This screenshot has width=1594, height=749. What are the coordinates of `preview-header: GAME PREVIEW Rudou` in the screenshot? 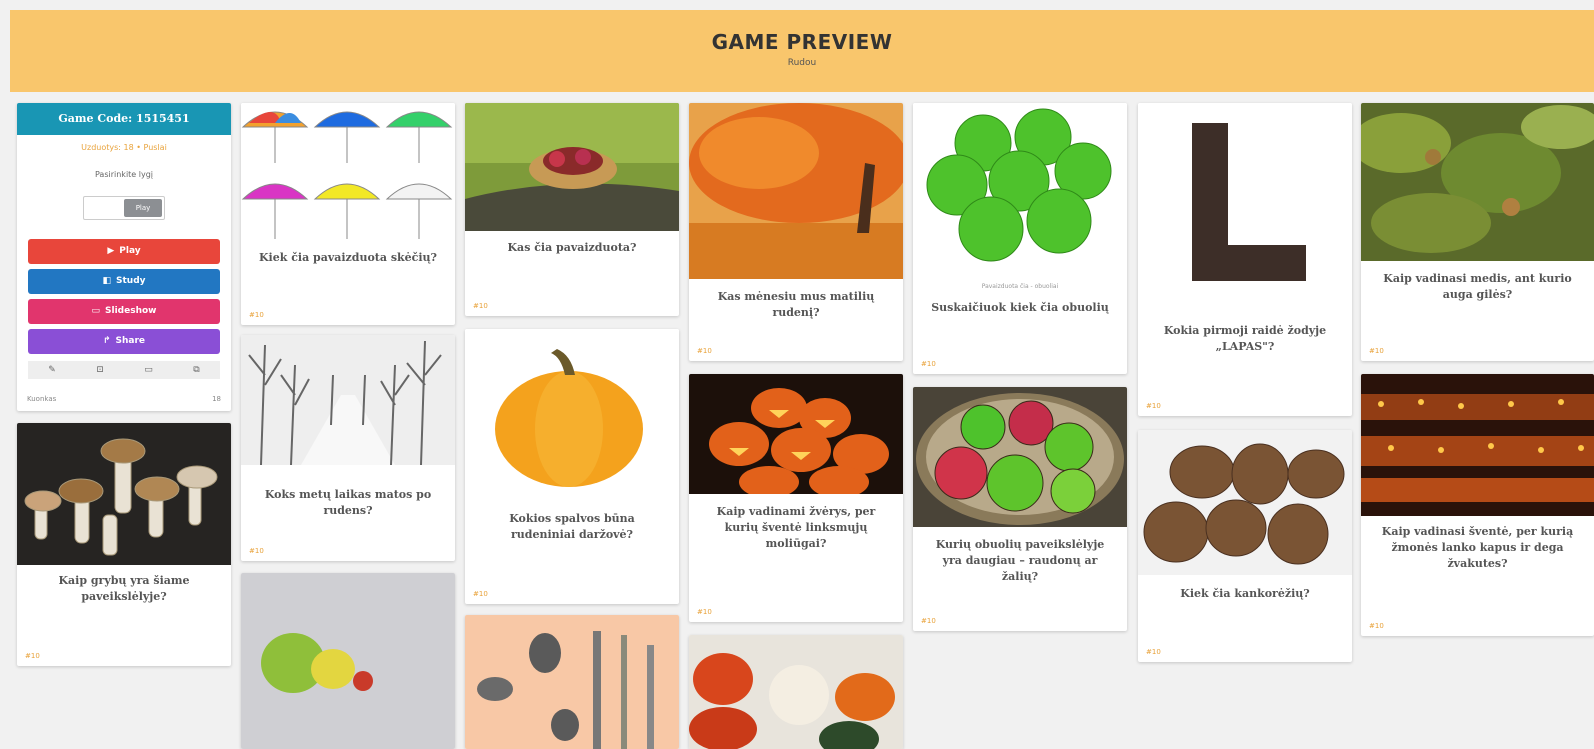 It's located at (802, 51).